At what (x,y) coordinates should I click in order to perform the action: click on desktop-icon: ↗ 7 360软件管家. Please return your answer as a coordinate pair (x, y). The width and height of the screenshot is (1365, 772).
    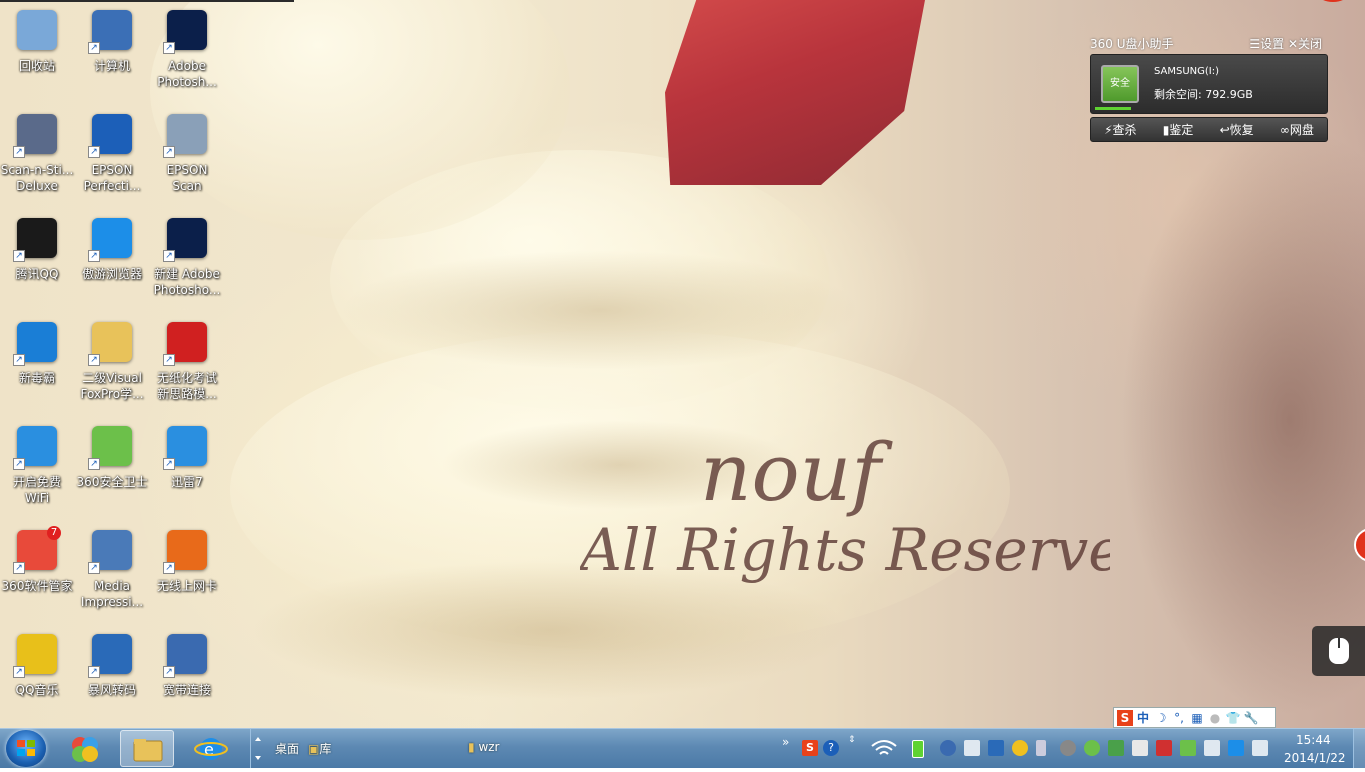
    Looking at the image, I should click on (37, 560).